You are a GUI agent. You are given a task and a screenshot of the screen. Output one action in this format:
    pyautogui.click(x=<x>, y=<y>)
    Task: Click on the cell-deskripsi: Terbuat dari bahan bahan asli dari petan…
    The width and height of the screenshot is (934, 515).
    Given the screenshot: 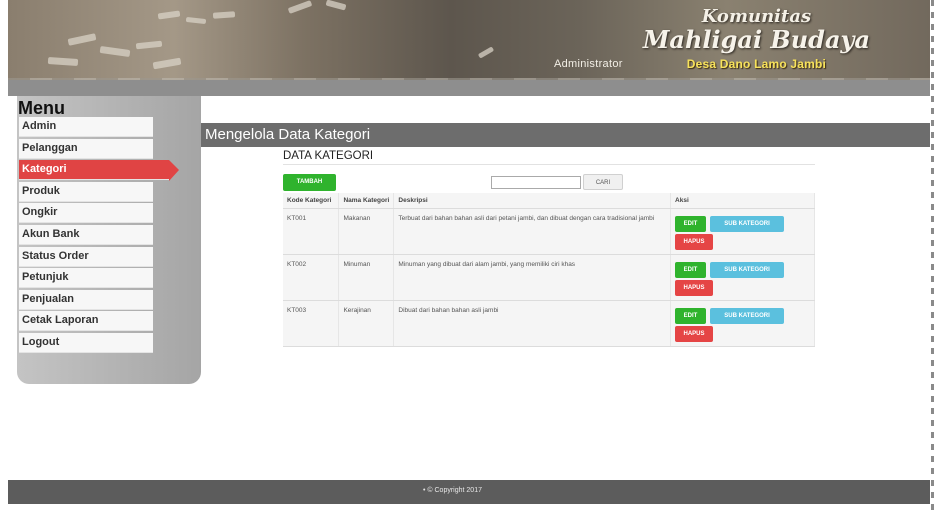 What is the action you would take?
    pyautogui.click(x=532, y=231)
    